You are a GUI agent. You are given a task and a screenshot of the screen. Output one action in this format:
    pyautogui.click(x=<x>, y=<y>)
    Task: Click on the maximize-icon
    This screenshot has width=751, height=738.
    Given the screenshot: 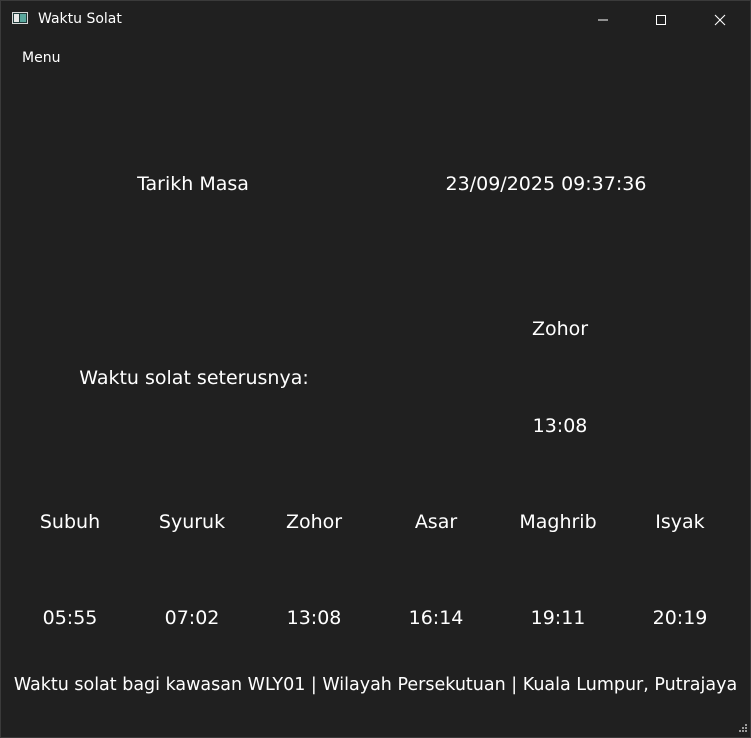 What is the action you would take?
    pyautogui.click(x=661, y=19)
    